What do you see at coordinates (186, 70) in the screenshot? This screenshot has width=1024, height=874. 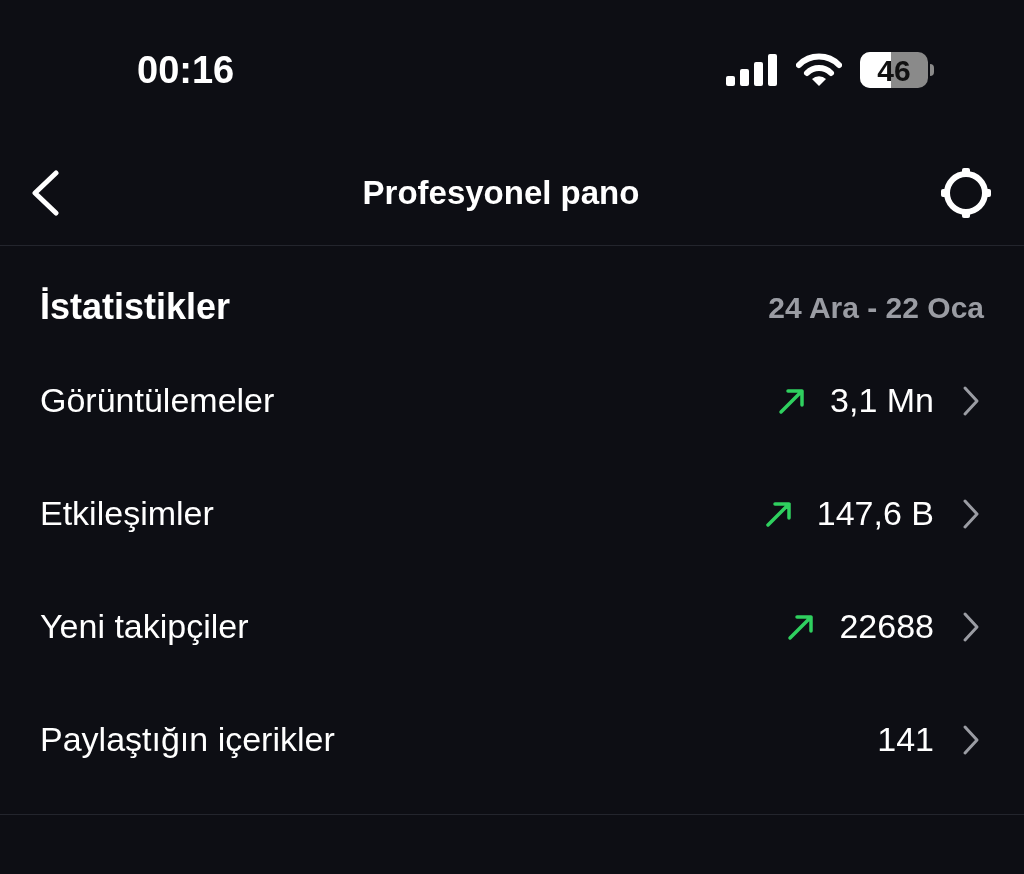 I see `status-time: 00:16` at bounding box center [186, 70].